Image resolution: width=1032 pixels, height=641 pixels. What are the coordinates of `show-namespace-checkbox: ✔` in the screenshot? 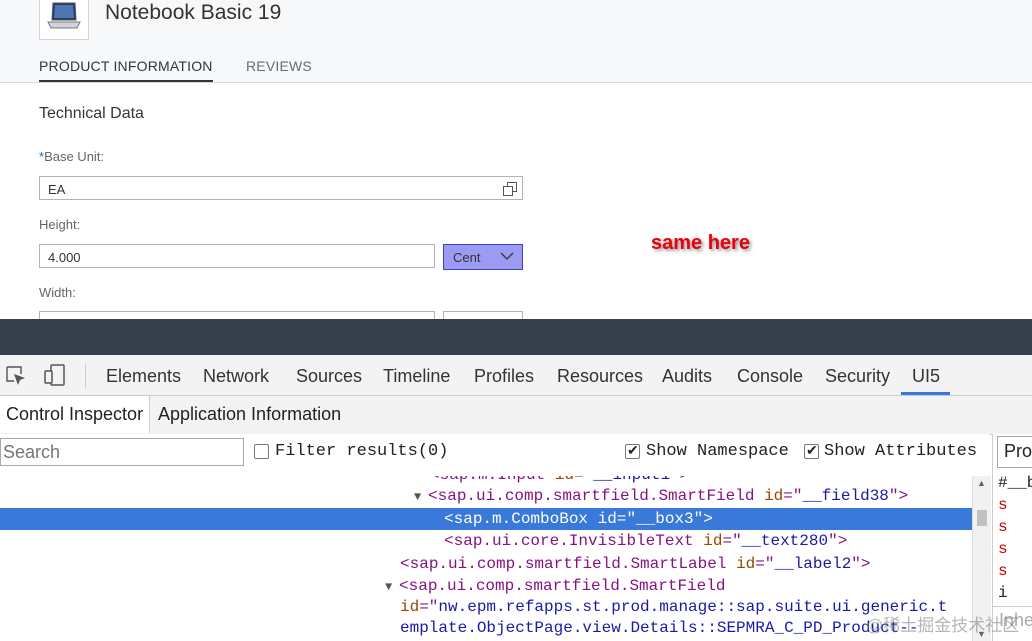 It's located at (632, 450).